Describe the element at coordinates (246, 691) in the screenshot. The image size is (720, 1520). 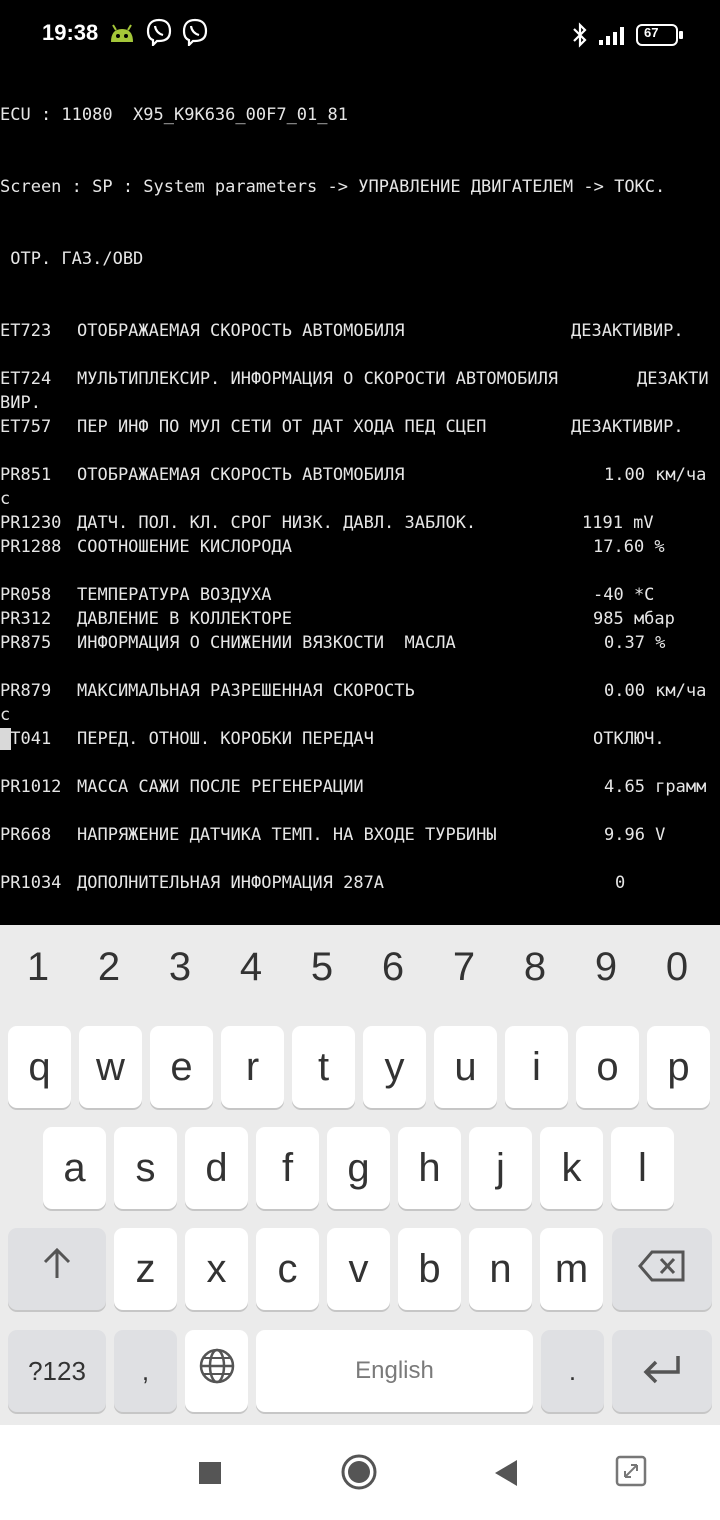
I see `param-description: МАКСИМАЛЬНАЯ РАЗРЕШЕННАЯ СКОРОСТЬ` at that location.